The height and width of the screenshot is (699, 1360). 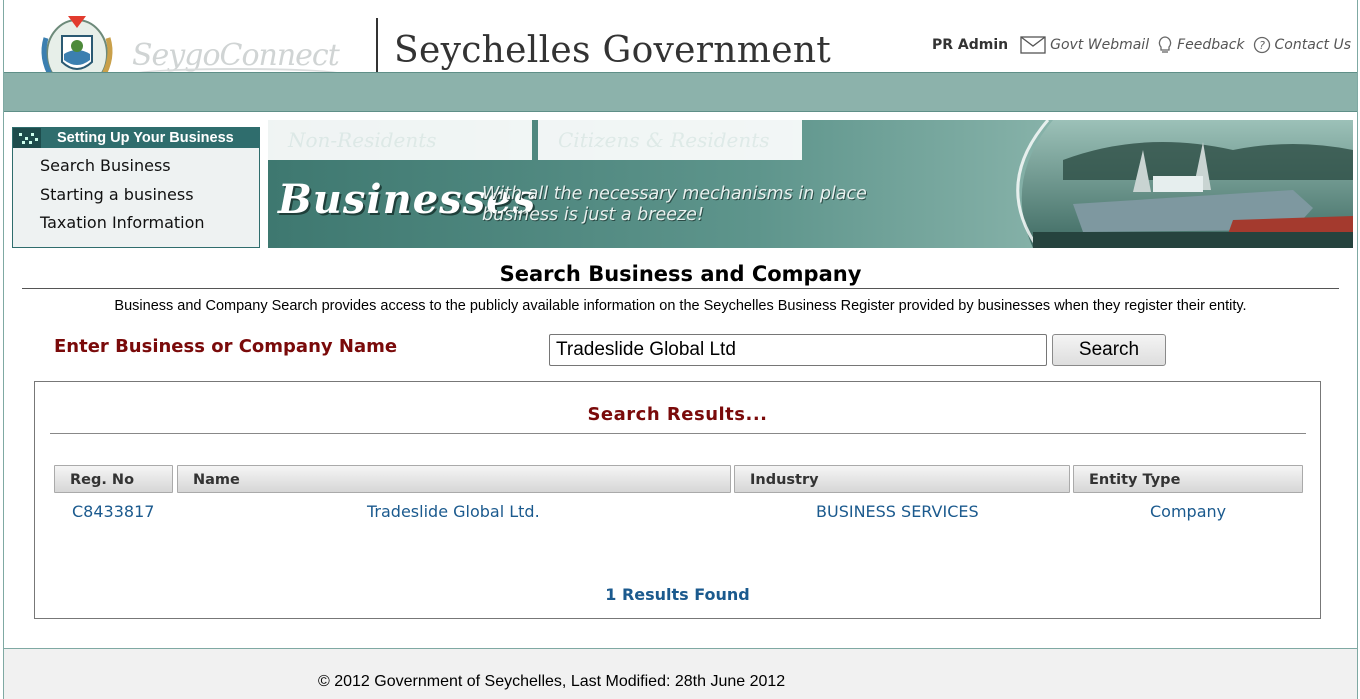 I want to click on pr-admin-link: PR Admin, so click(x=970, y=45).